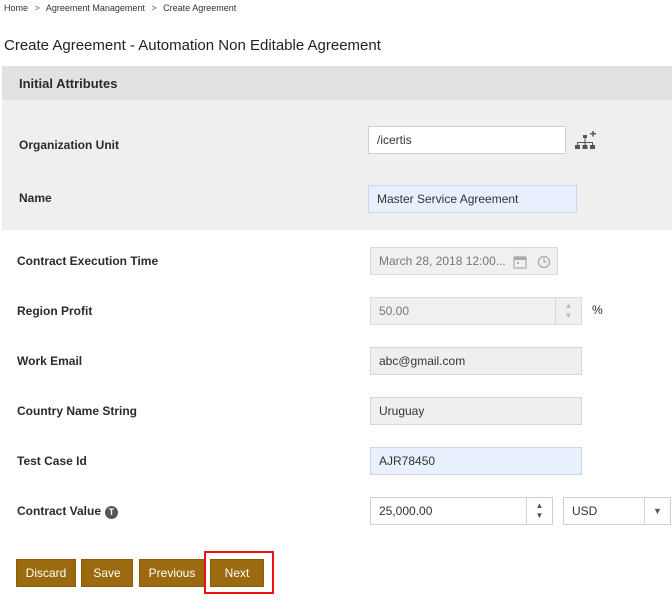 The width and height of the screenshot is (672, 600). What do you see at coordinates (50, 361) in the screenshot?
I see `work-email-label: Work Email` at bounding box center [50, 361].